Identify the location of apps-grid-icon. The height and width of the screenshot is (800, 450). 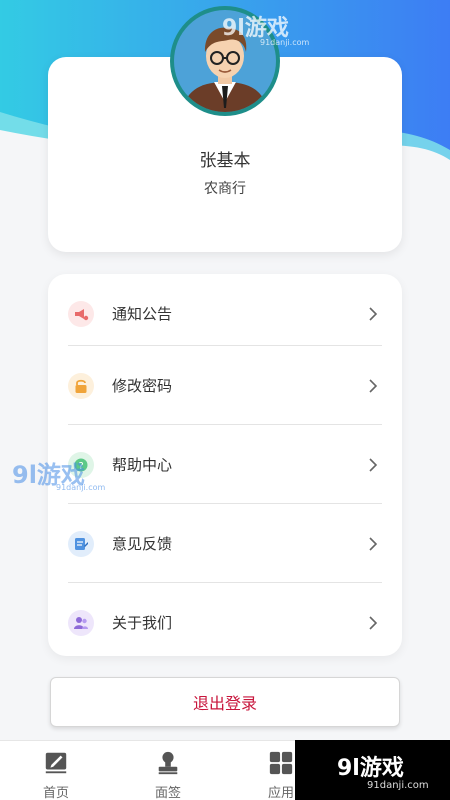
(281, 763).